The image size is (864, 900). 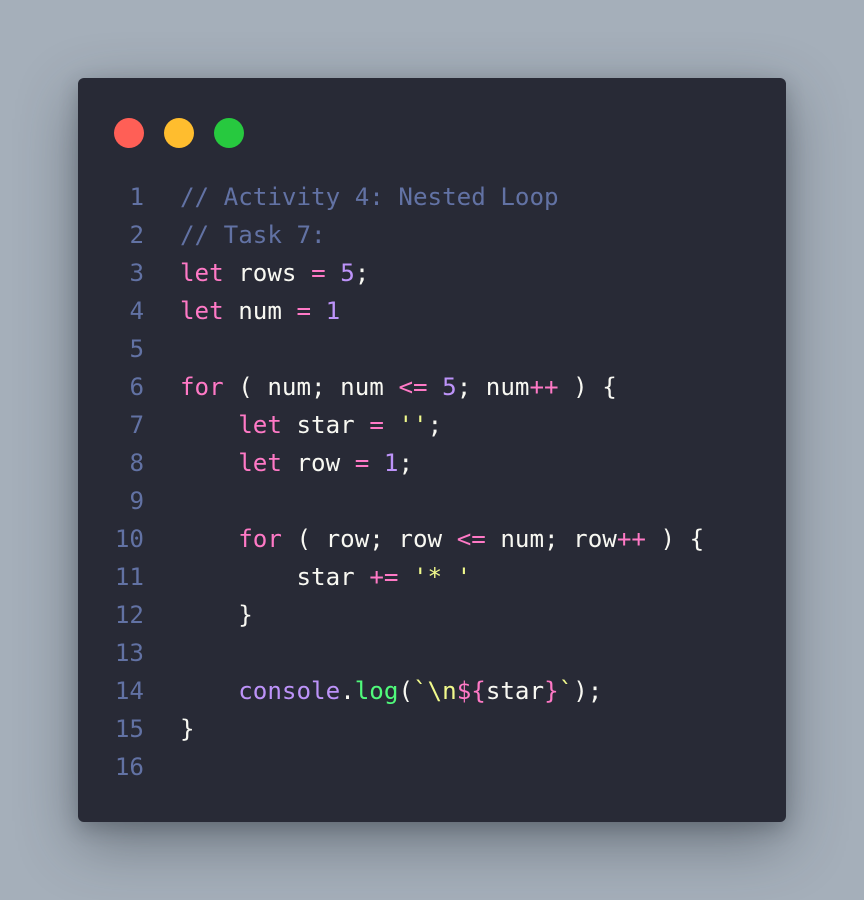 What do you see at coordinates (129, 729) in the screenshot?
I see `line-number: 15` at bounding box center [129, 729].